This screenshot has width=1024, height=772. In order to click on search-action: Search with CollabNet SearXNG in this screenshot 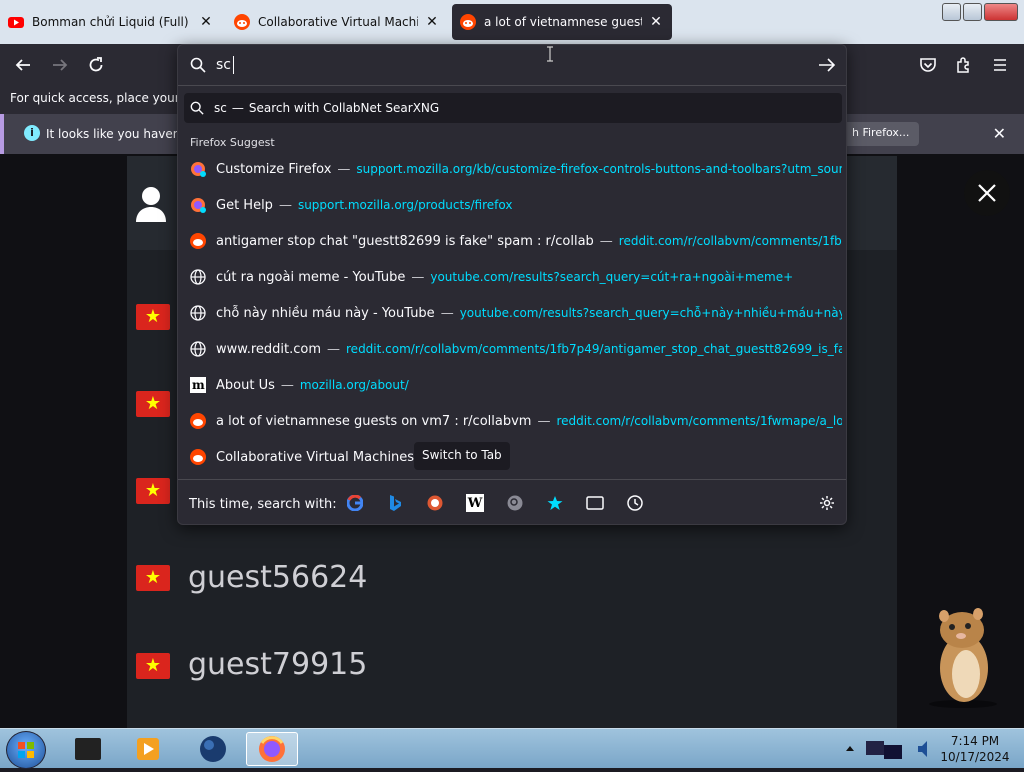, I will do `click(344, 108)`.